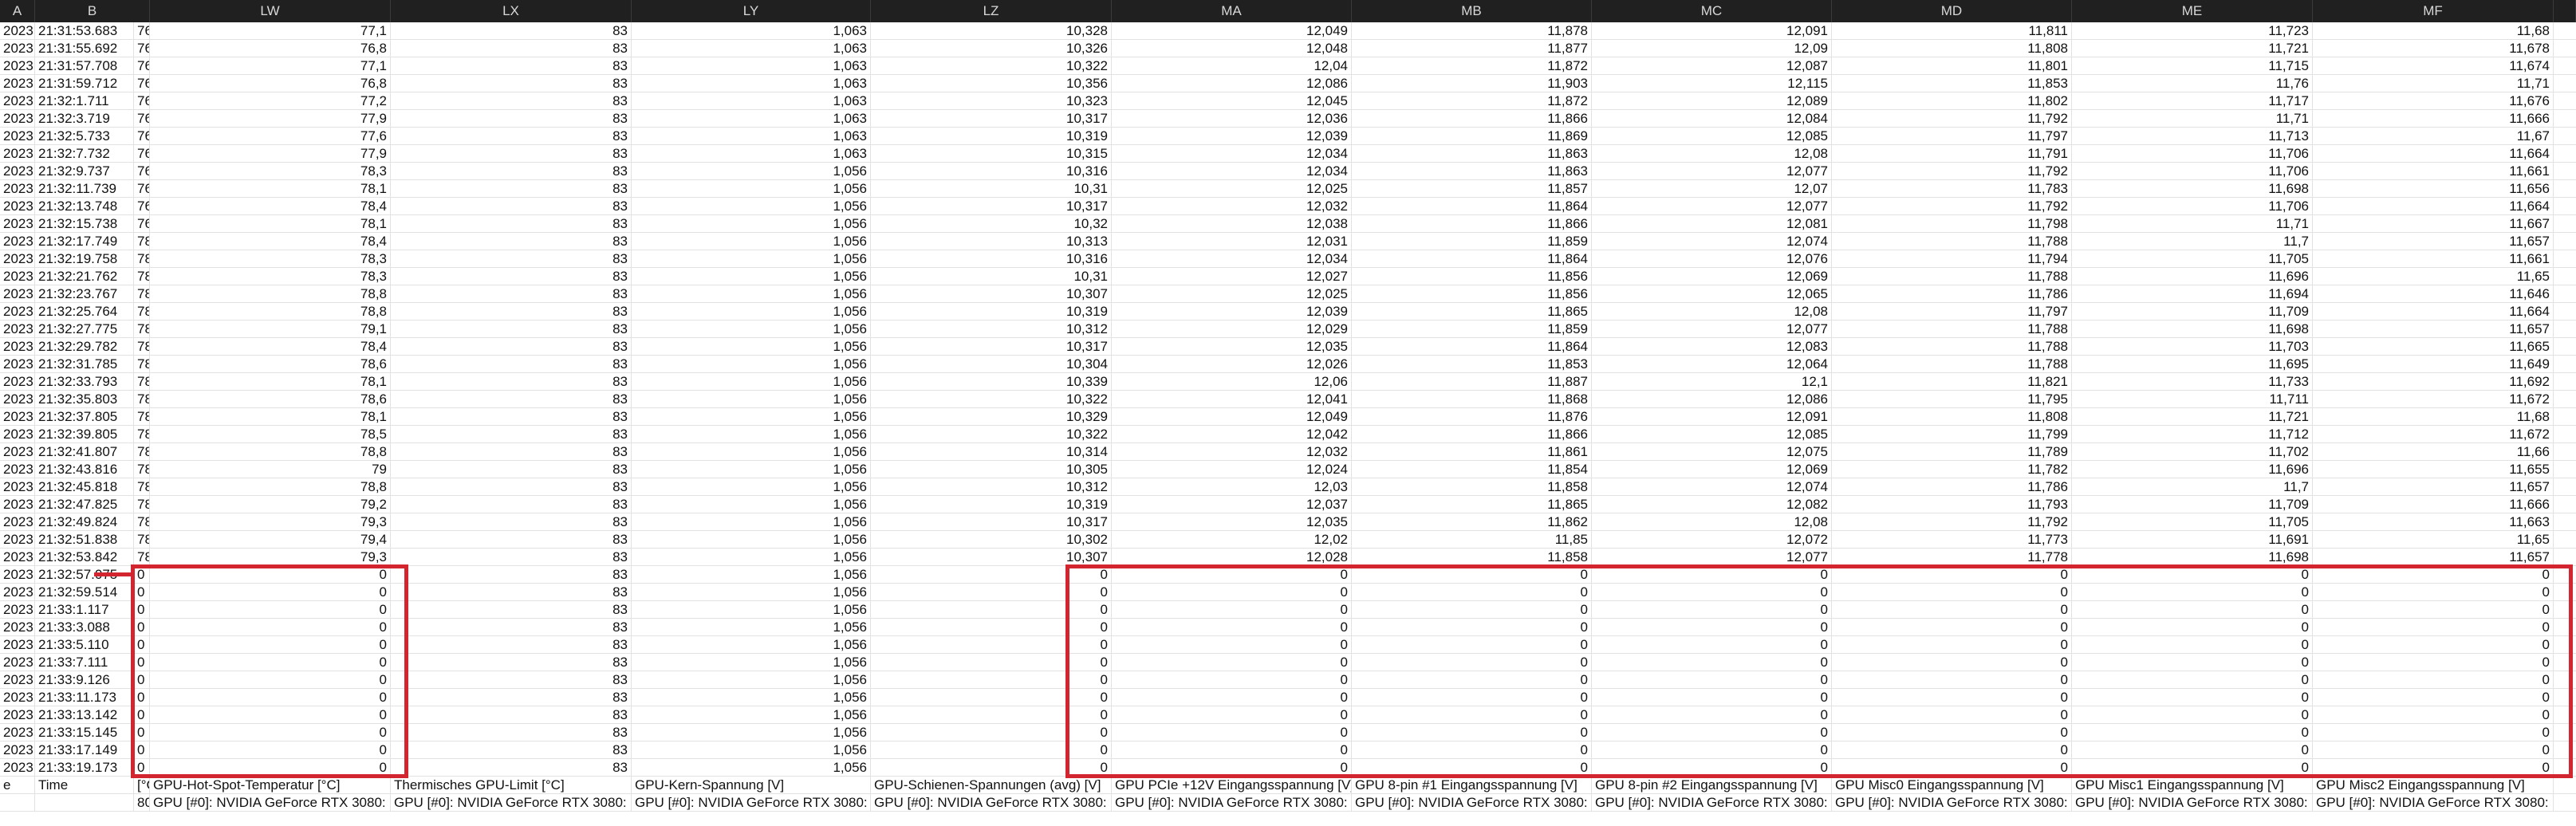 This screenshot has height=826, width=2576. I want to click on table-cell: 10,305, so click(991, 469).